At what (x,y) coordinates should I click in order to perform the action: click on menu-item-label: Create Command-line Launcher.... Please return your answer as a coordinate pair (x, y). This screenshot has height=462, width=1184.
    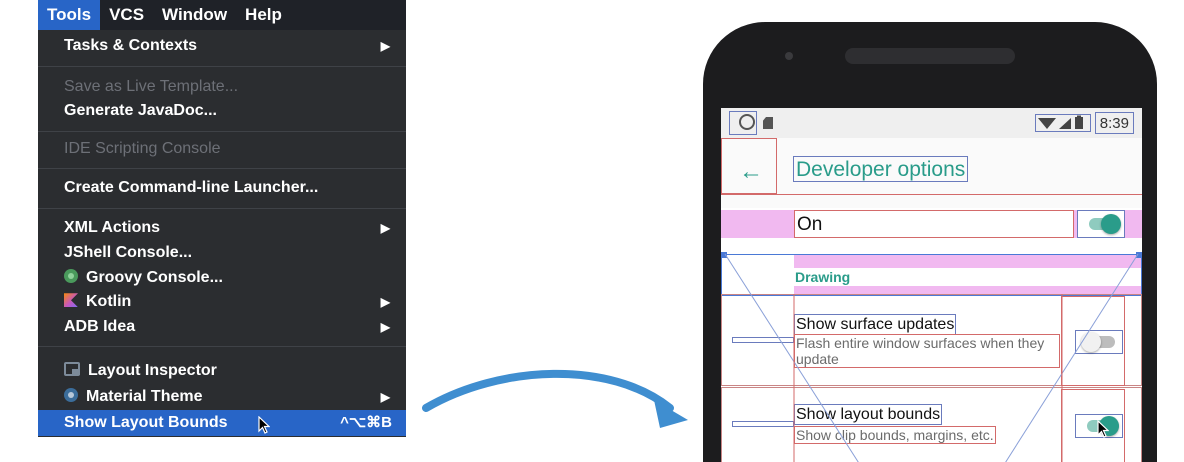
    Looking at the image, I should click on (191, 187).